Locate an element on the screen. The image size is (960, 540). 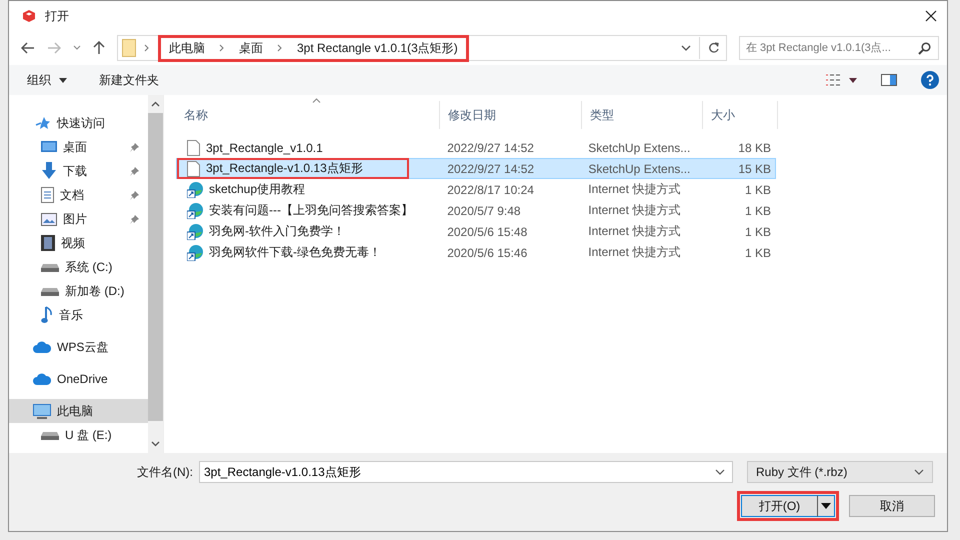
file-row: 安装有问题---【上羽免问答搜索答案】 2020/5/7 9:48 Internet 快捷方式 1 KB is located at coordinates (476, 210).